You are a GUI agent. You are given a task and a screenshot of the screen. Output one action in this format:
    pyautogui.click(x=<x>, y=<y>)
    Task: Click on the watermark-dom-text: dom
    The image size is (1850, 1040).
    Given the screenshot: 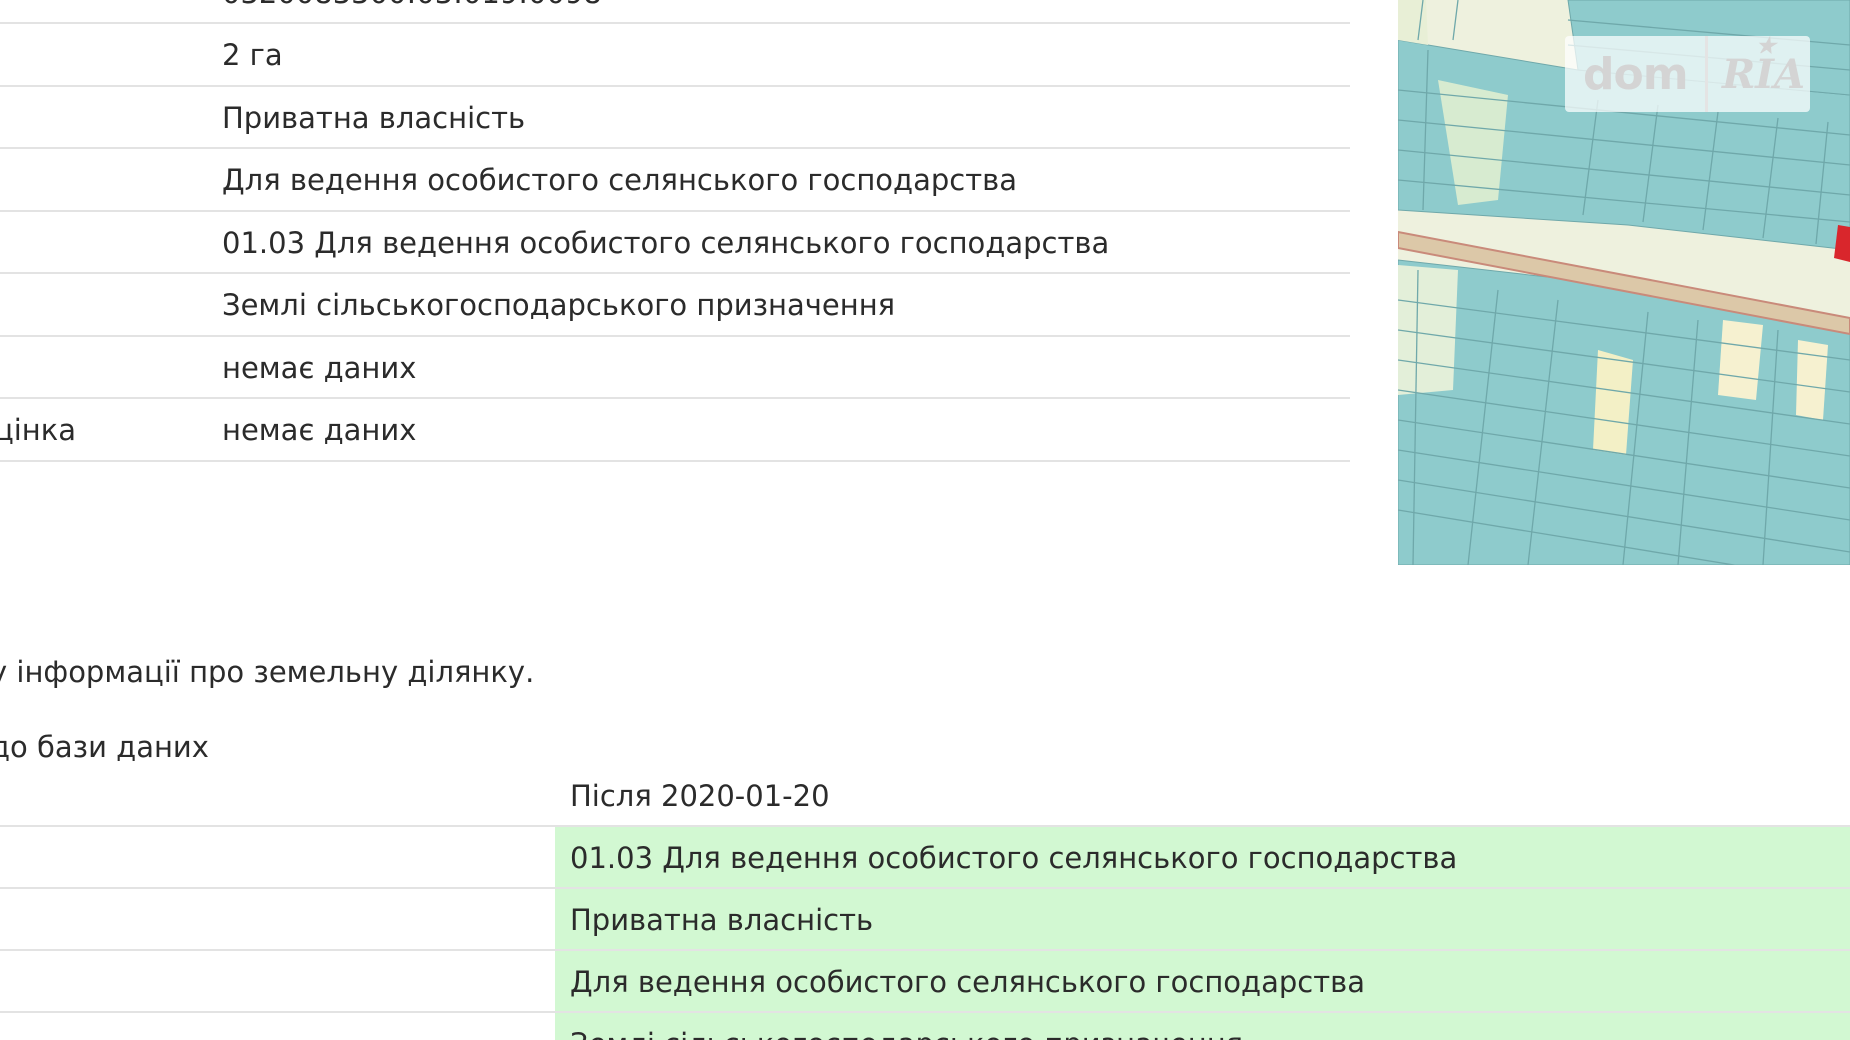 What is the action you would take?
    pyautogui.click(x=1636, y=74)
    